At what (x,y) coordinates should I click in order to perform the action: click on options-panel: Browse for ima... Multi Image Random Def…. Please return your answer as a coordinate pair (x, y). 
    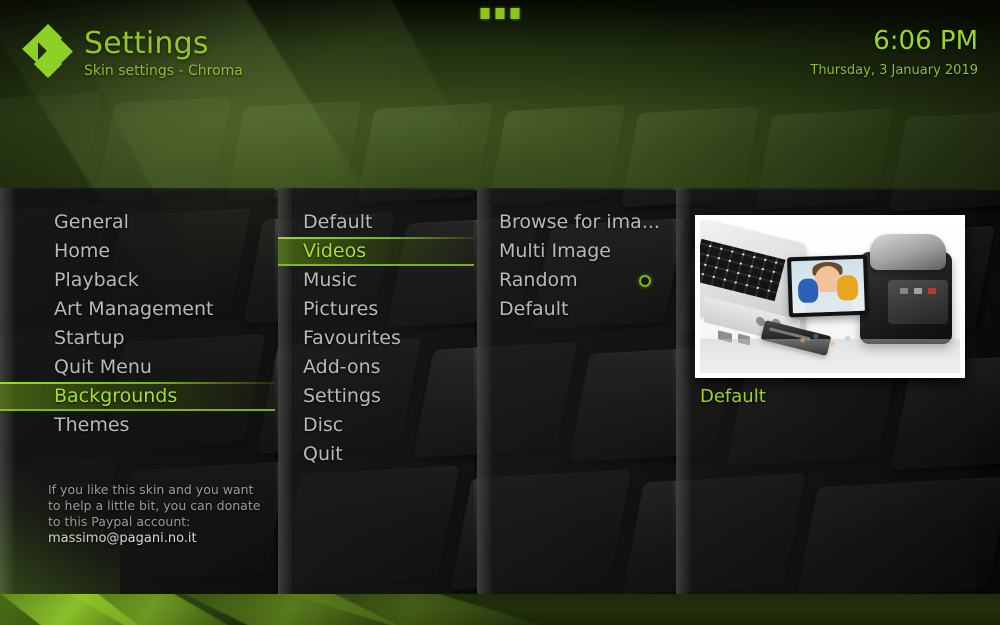
    Looking at the image, I should click on (575, 391).